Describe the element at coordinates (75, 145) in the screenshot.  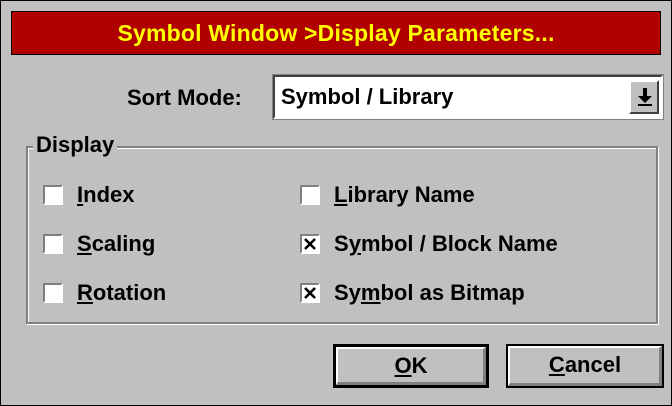
I see `display-group-label: Display` at that location.